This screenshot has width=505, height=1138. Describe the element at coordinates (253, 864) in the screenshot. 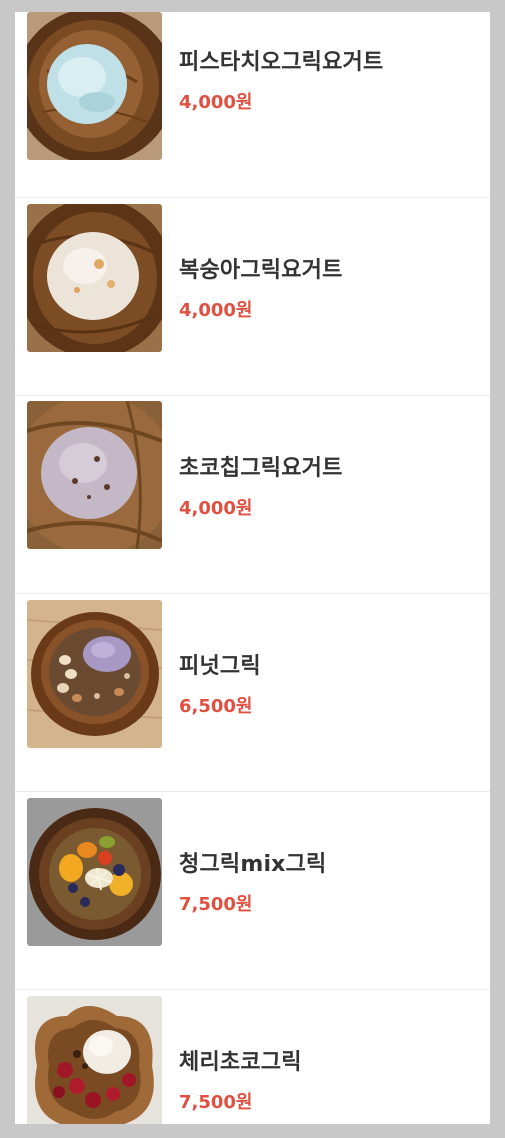

I see `menu-item-name: 청그릭mix그릭` at that location.